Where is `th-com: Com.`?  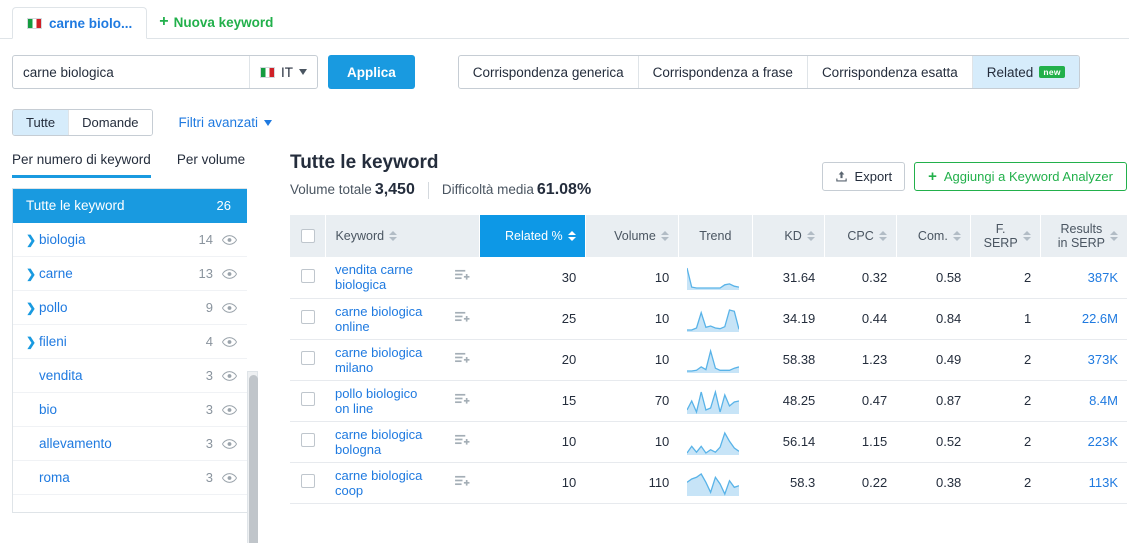
th-com: Com. is located at coordinates (933, 236).